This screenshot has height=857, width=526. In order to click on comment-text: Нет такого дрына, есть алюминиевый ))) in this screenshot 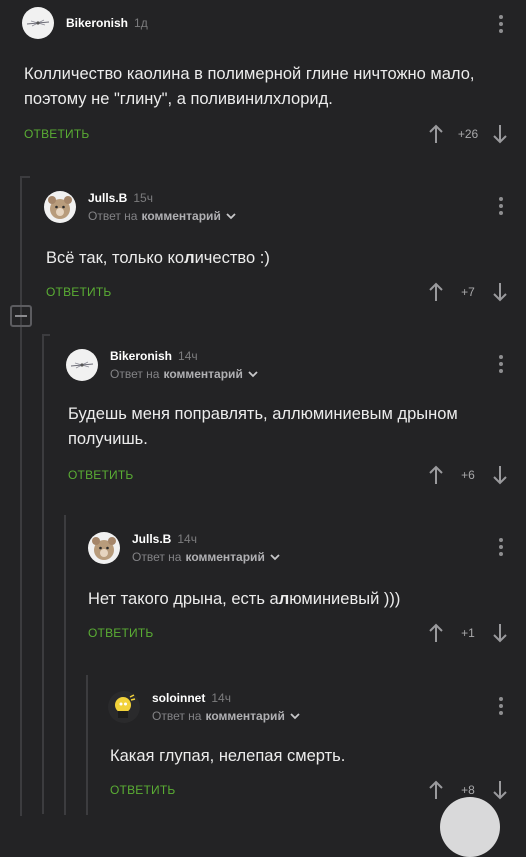, I will do `click(244, 599)`.